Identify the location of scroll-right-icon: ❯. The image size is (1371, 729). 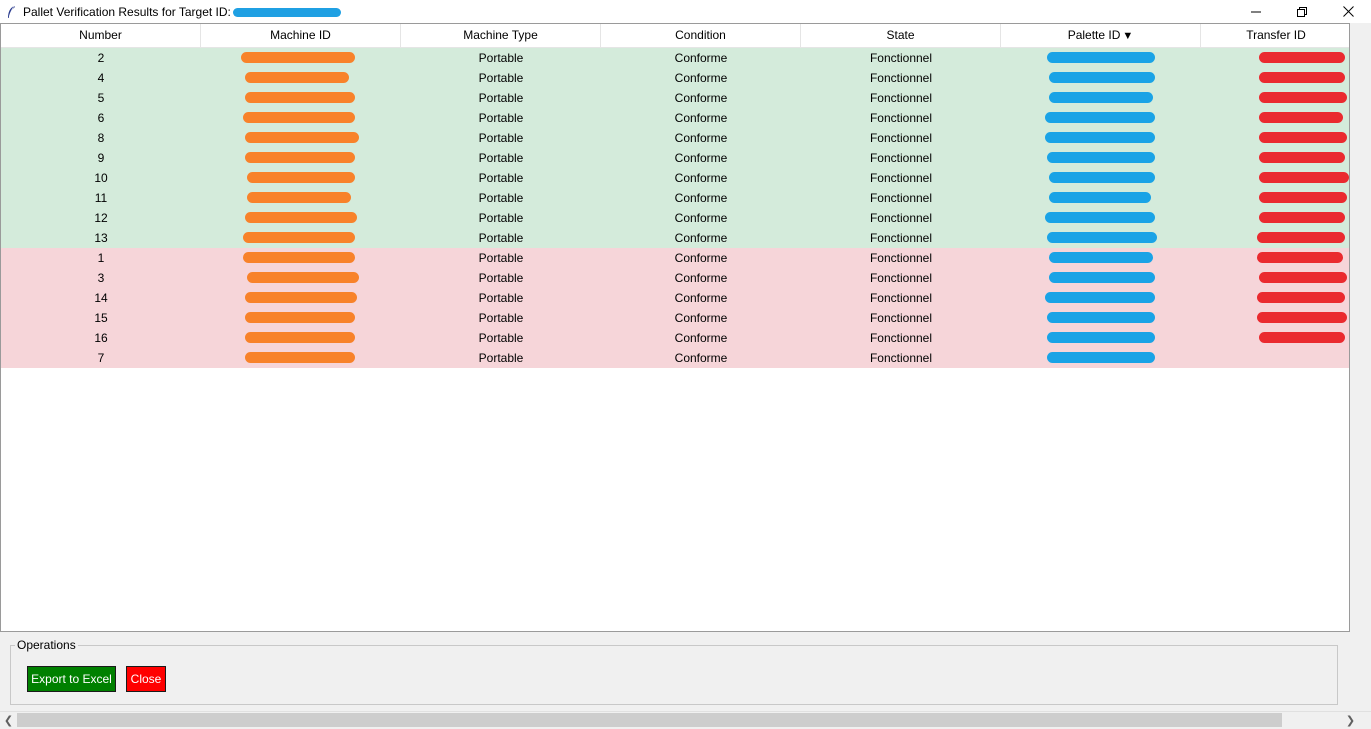
(1350, 720).